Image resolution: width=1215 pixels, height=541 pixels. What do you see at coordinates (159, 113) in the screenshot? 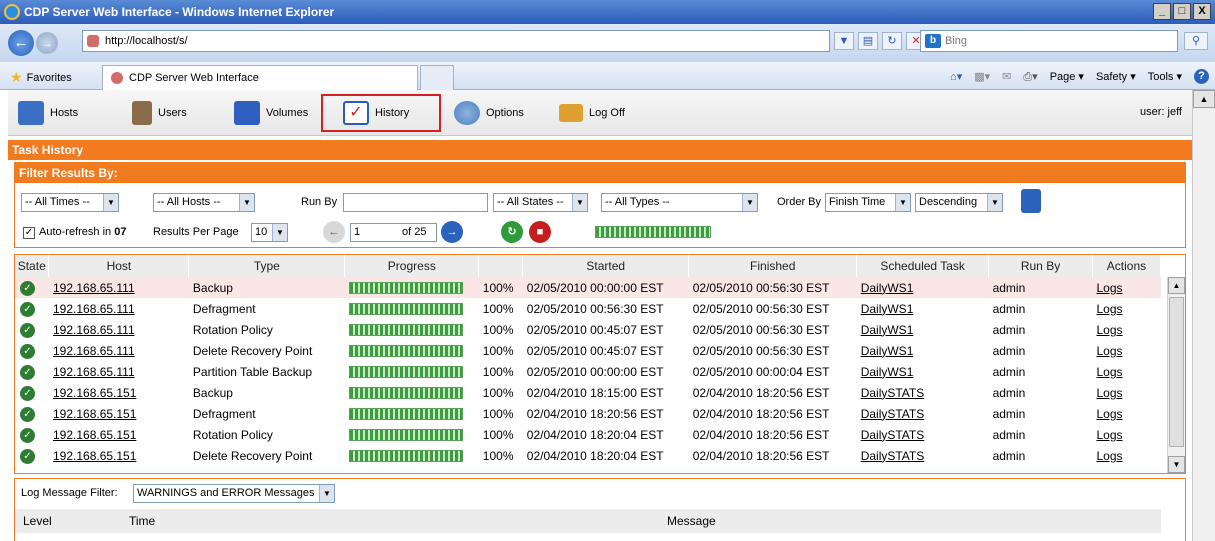
I see `nav-users: Users` at bounding box center [159, 113].